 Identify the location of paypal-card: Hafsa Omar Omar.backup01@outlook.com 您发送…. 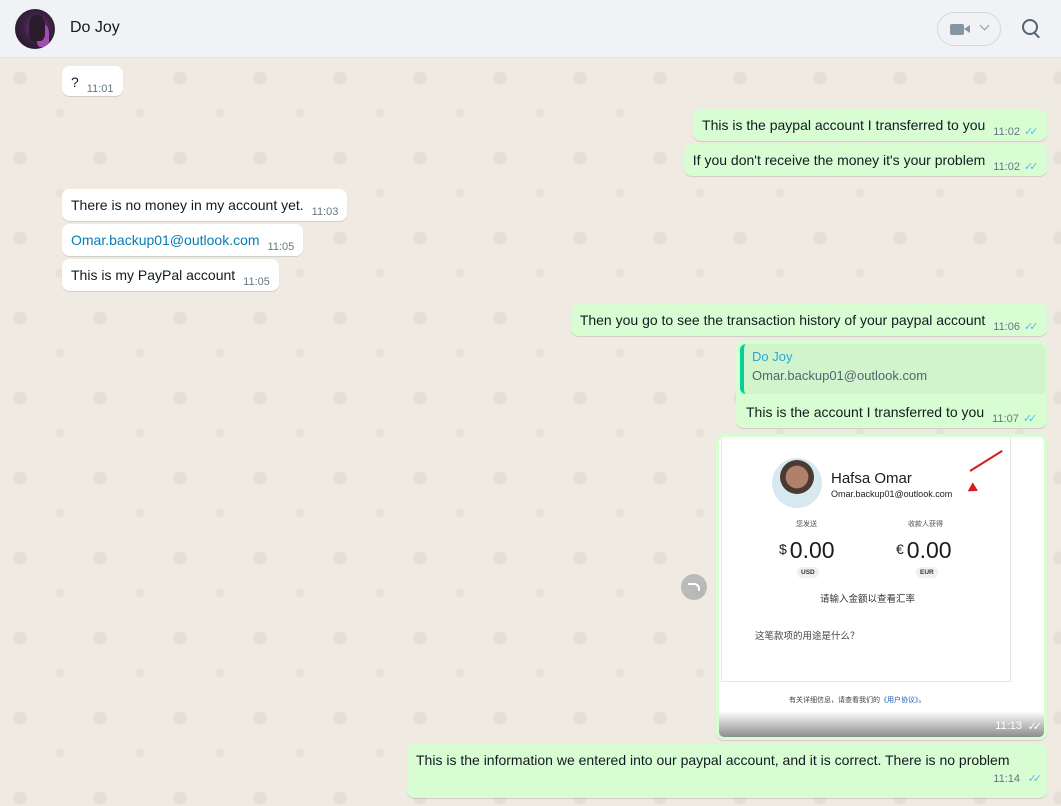
(866, 559).